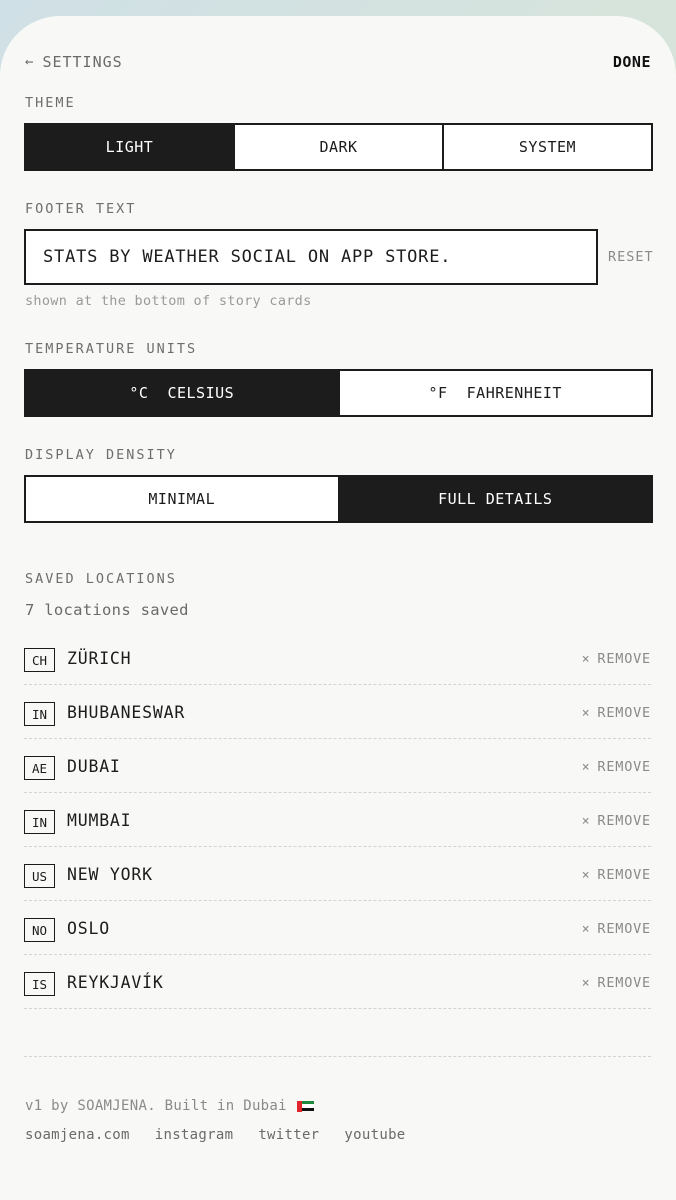 This screenshot has width=676, height=1200. I want to click on display-density-segmented-control: MINIMAL FULL DETAILS, so click(338, 499).